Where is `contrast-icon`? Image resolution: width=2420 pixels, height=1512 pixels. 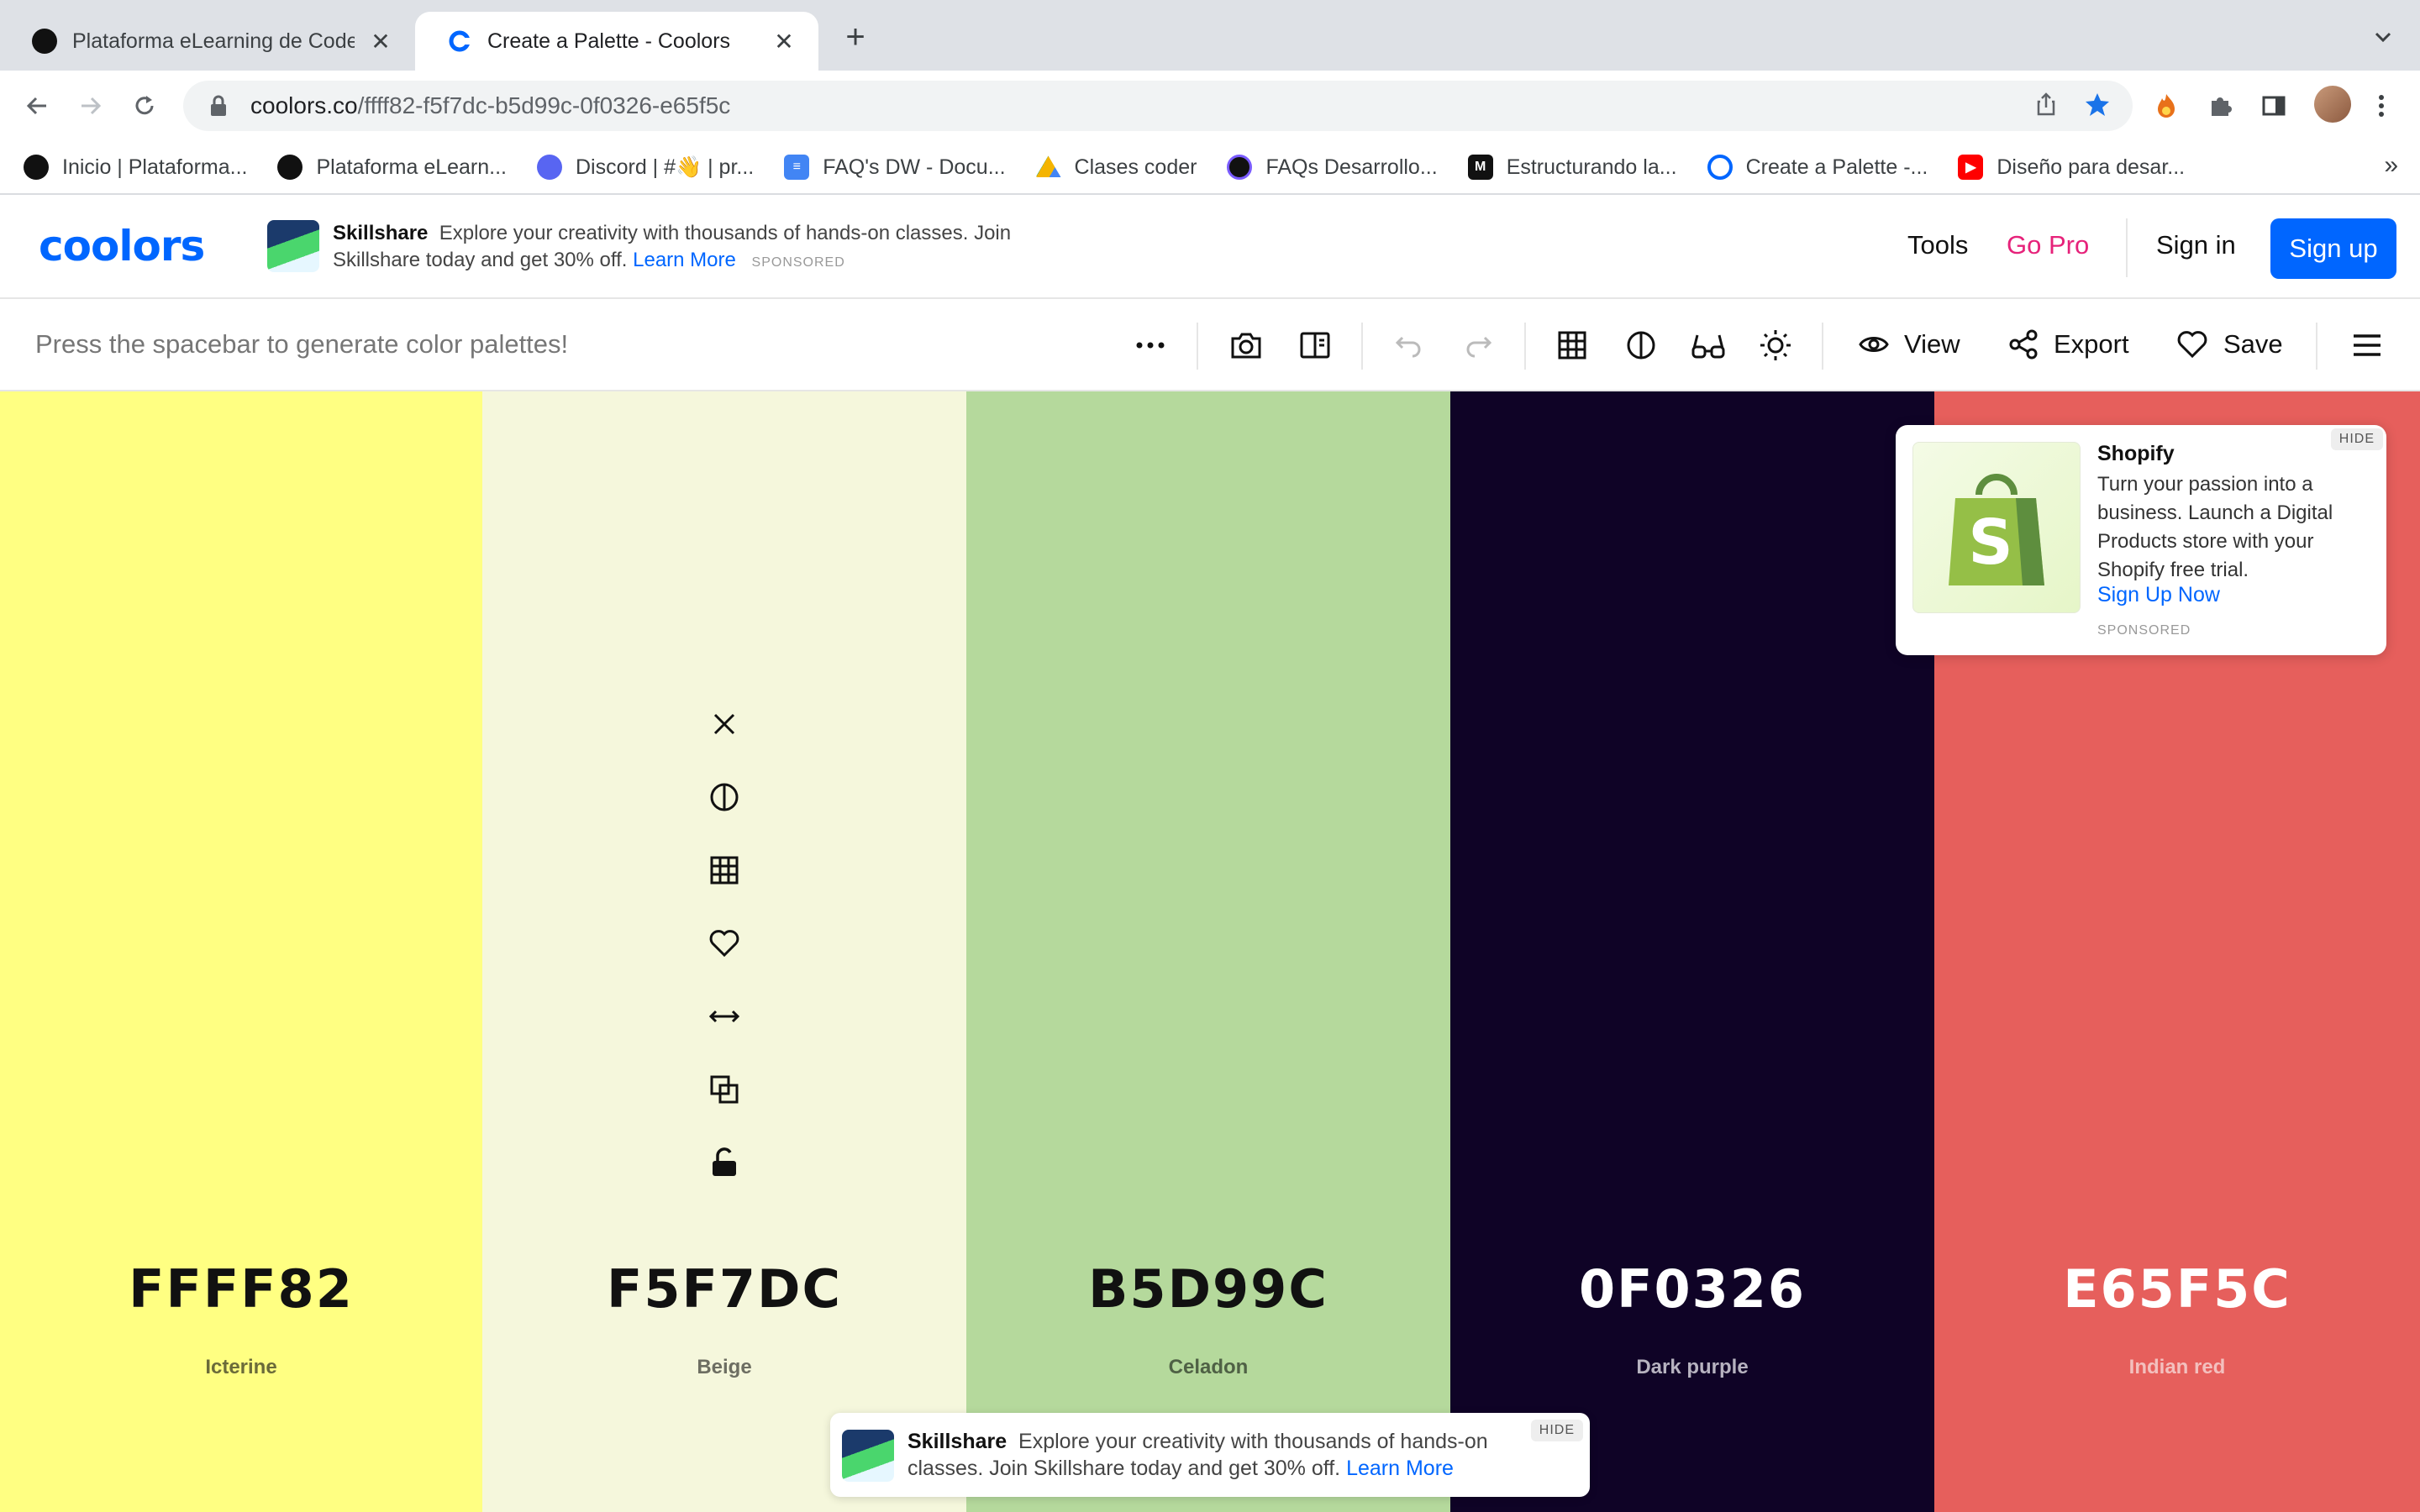
contrast-icon is located at coordinates (1641, 345).